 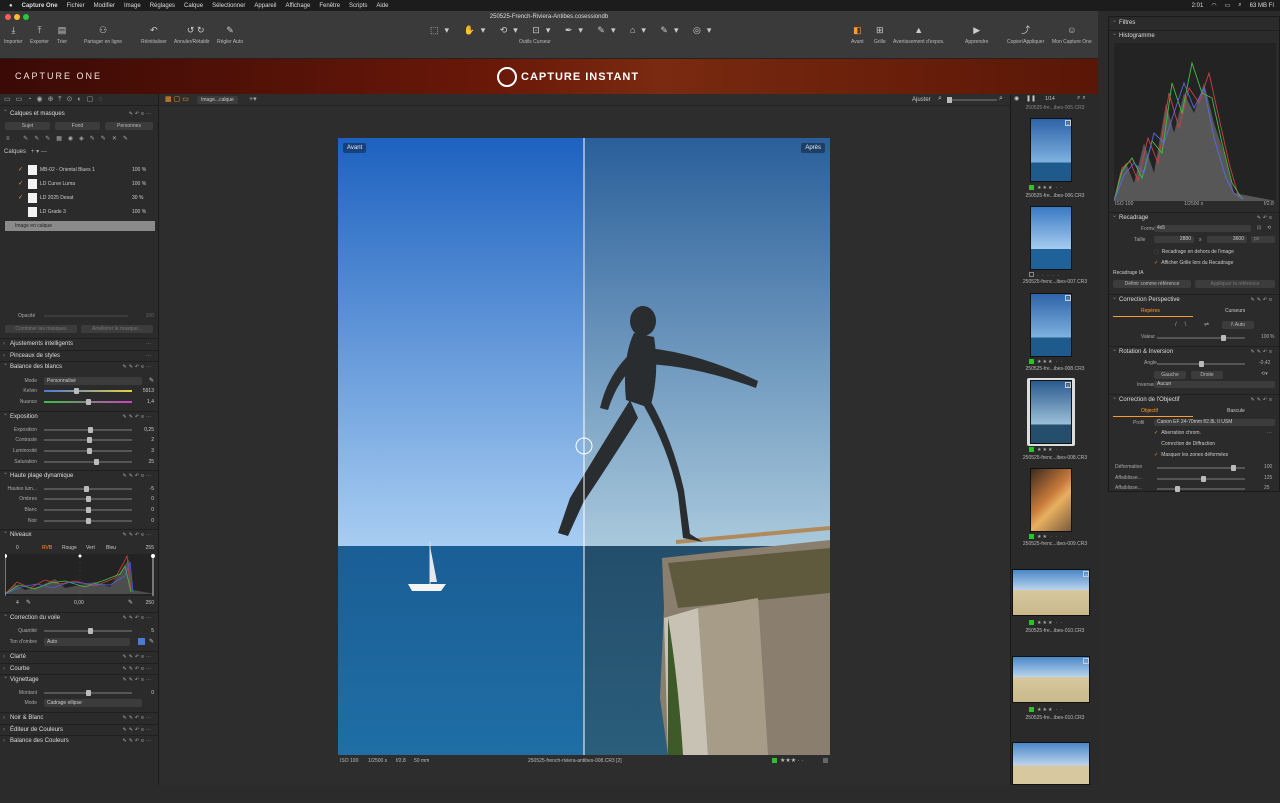 I want to click on mask-people-button: Personnes, so click(x=129, y=126).